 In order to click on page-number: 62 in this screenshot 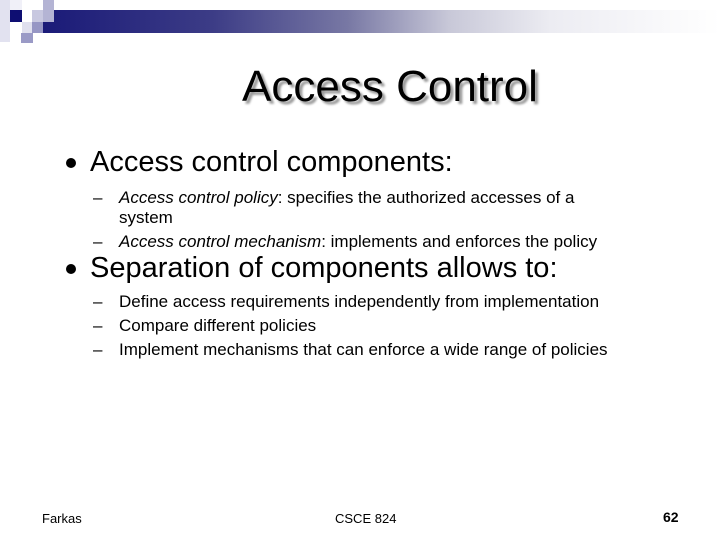, I will do `click(671, 517)`.